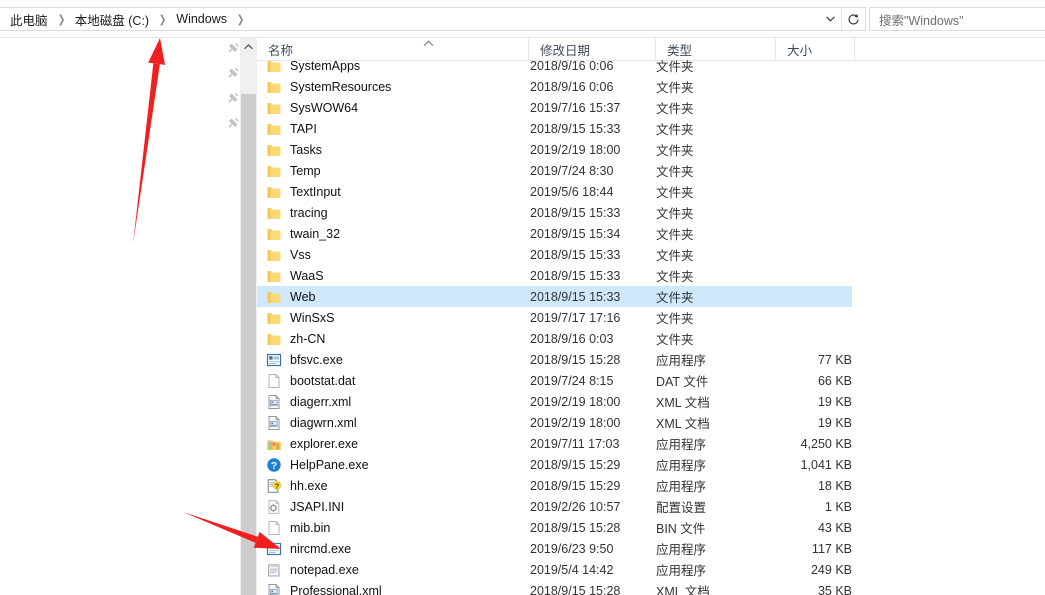  What do you see at coordinates (393, 465) in the screenshot?
I see `file-row-name-cell: ? HelpPane.exe` at bounding box center [393, 465].